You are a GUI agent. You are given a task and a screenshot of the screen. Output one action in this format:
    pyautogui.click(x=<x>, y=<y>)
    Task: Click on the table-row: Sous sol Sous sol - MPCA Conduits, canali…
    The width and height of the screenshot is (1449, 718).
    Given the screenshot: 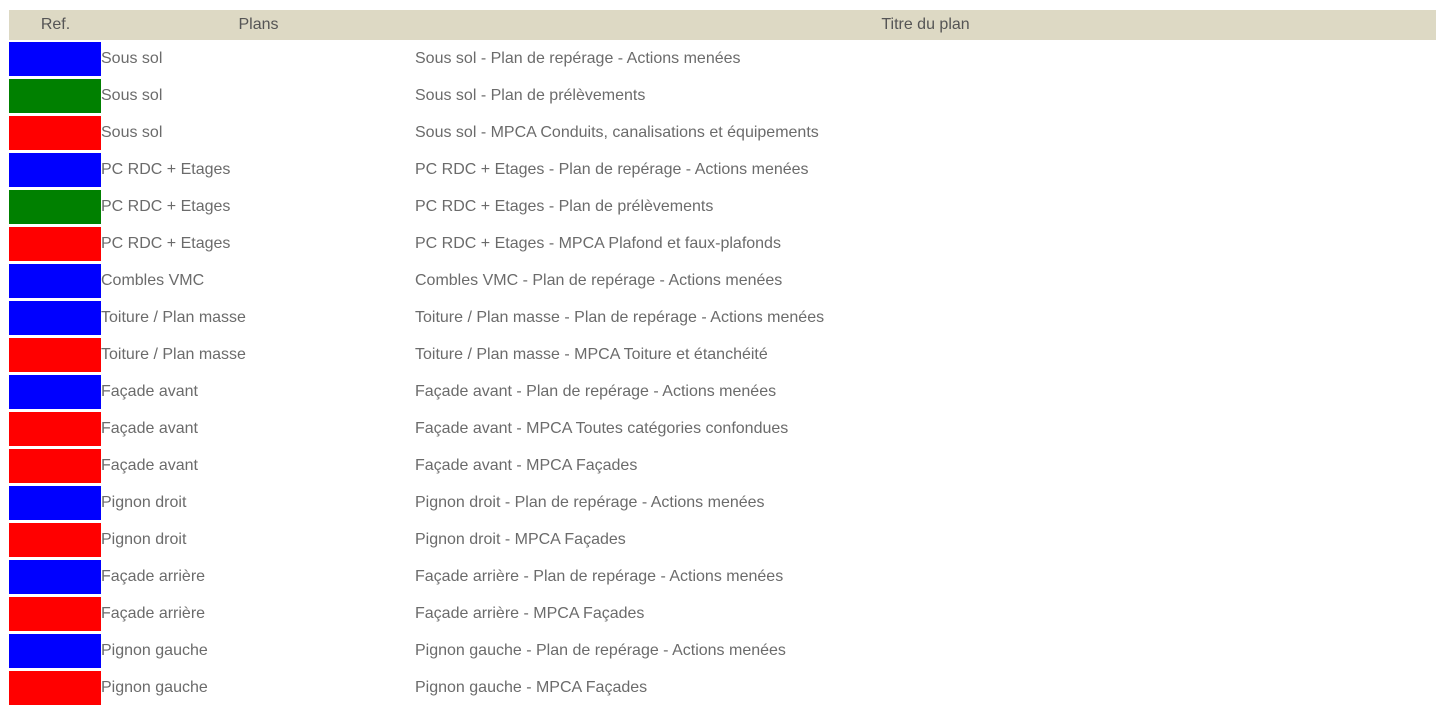 What is the action you would take?
    pyautogui.click(x=722, y=132)
    